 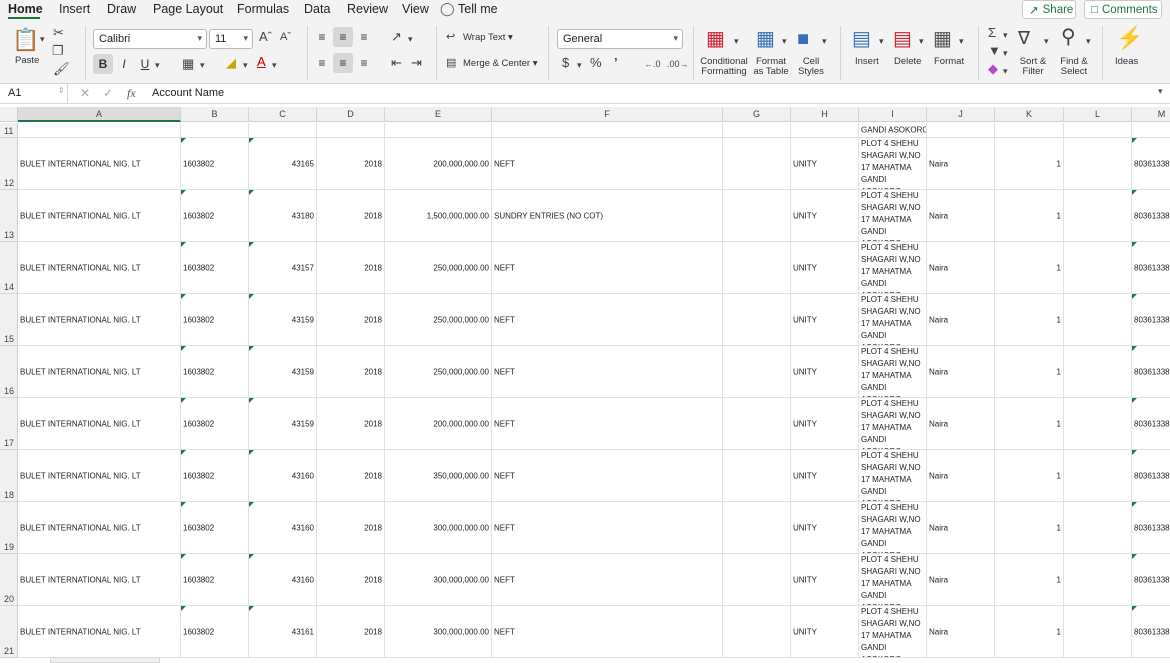 I want to click on increase-decimal-icon: ←.0, so click(x=652, y=64).